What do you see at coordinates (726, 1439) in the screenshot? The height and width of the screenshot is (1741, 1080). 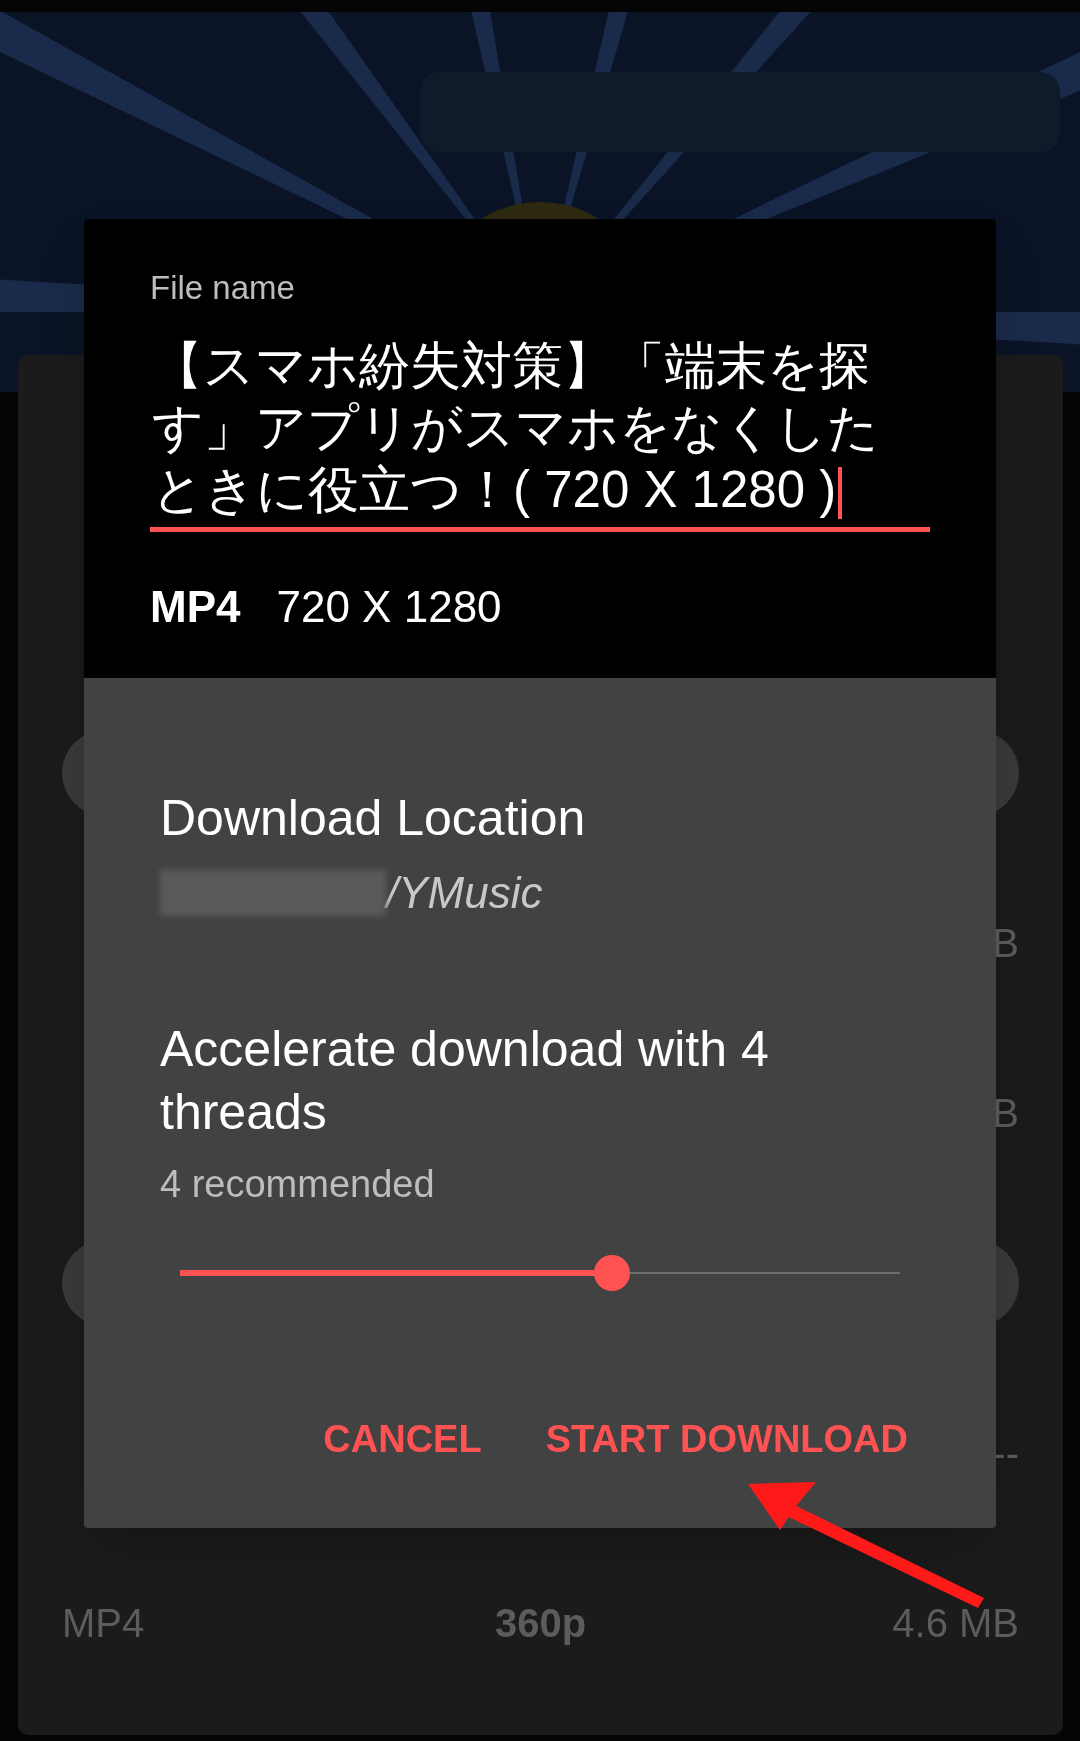 I see `start-download-button: START DOWNLOAD` at bounding box center [726, 1439].